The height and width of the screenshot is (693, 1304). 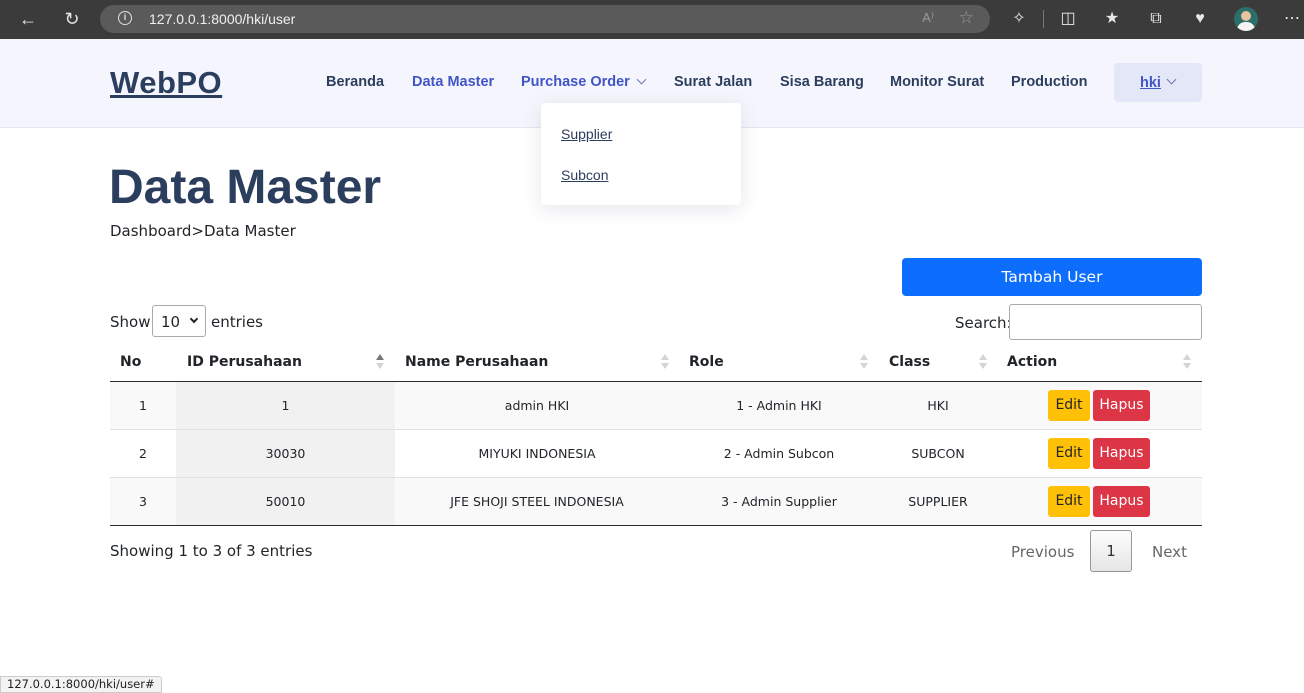 I want to click on cell-role: 3 - Admin Supplier, so click(x=779, y=501).